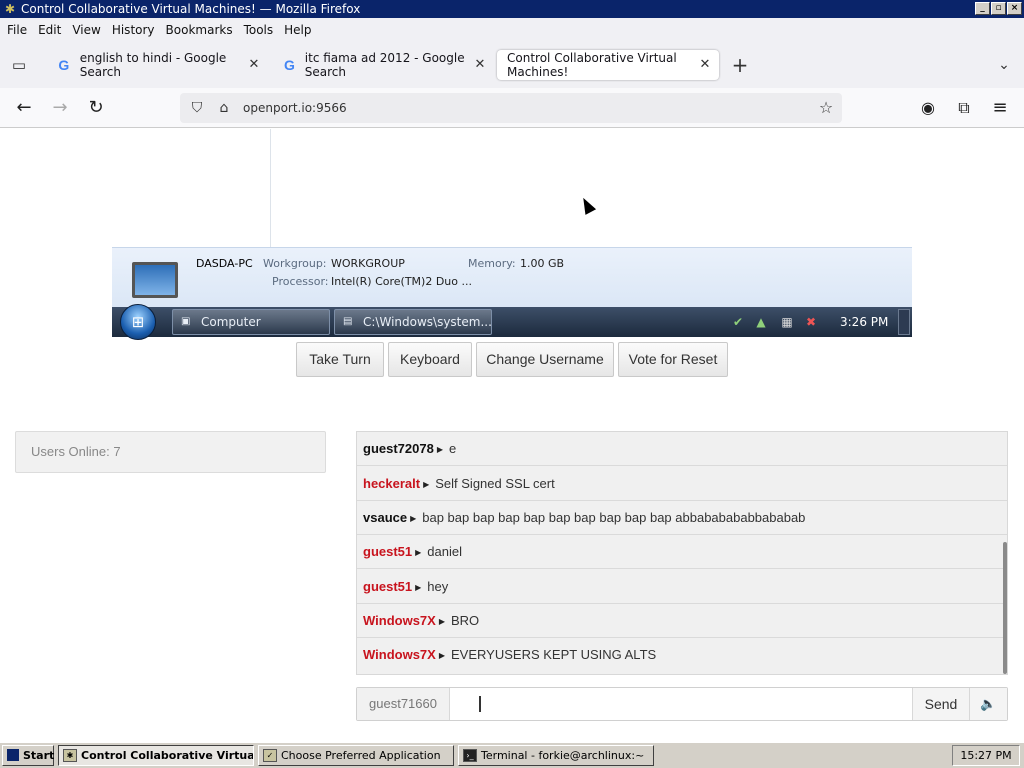 The width and height of the screenshot is (1024, 768). What do you see at coordinates (928, 108) in the screenshot?
I see `account-icon: ◉` at bounding box center [928, 108].